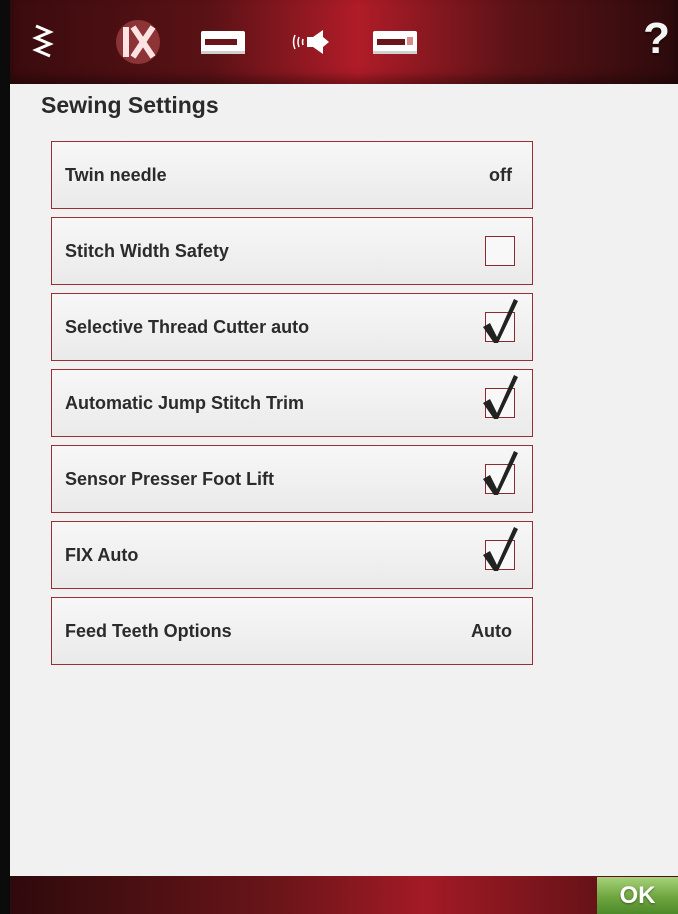  I want to click on stitch-width-safety-checkbox, so click(500, 251).